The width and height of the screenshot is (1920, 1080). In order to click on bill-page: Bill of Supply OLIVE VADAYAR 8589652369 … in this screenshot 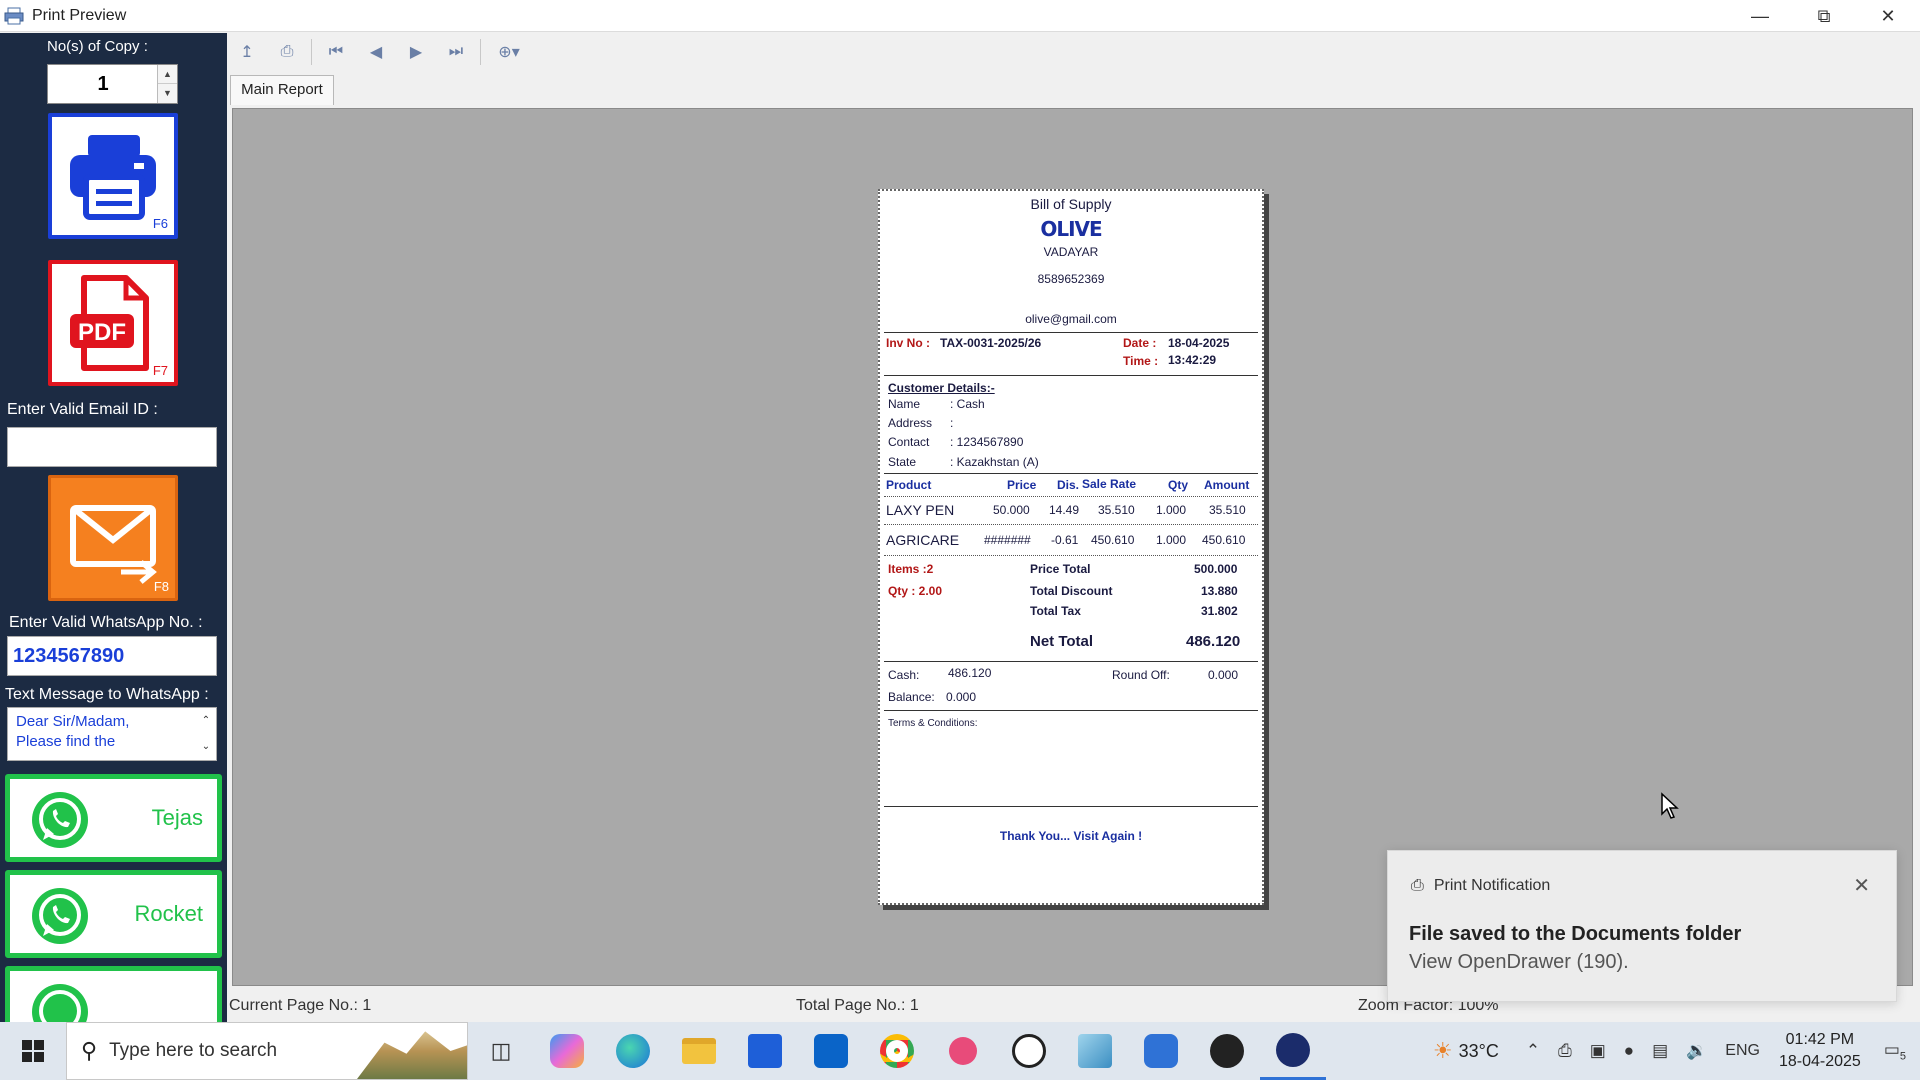, I will do `click(1071, 547)`.